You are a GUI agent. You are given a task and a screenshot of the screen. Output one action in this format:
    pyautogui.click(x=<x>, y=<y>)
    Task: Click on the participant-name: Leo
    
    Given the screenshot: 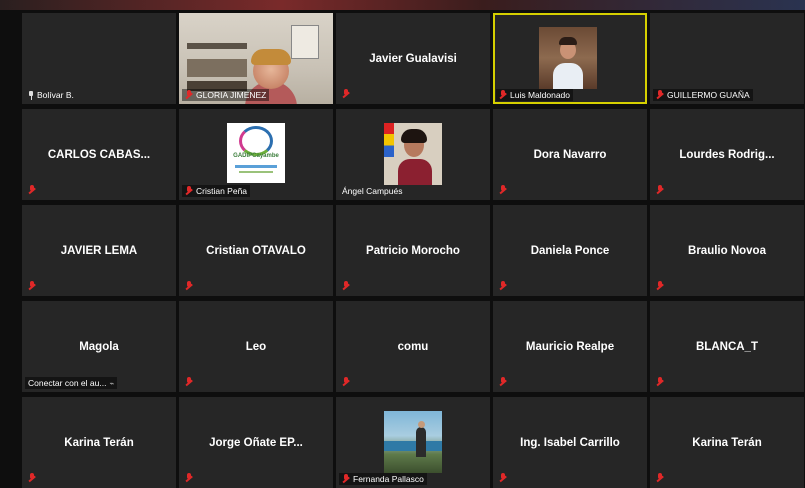 What is the action you would take?
    pyautogui.click(x=256, y=346)
    